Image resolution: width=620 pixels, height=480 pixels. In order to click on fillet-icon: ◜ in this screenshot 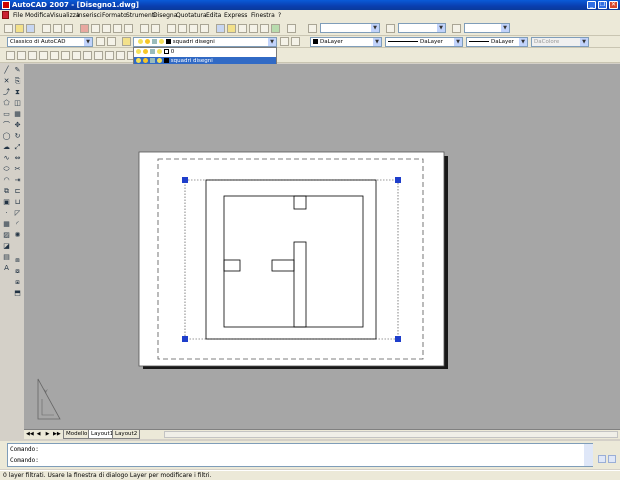, I will do `click(17, 224)`.